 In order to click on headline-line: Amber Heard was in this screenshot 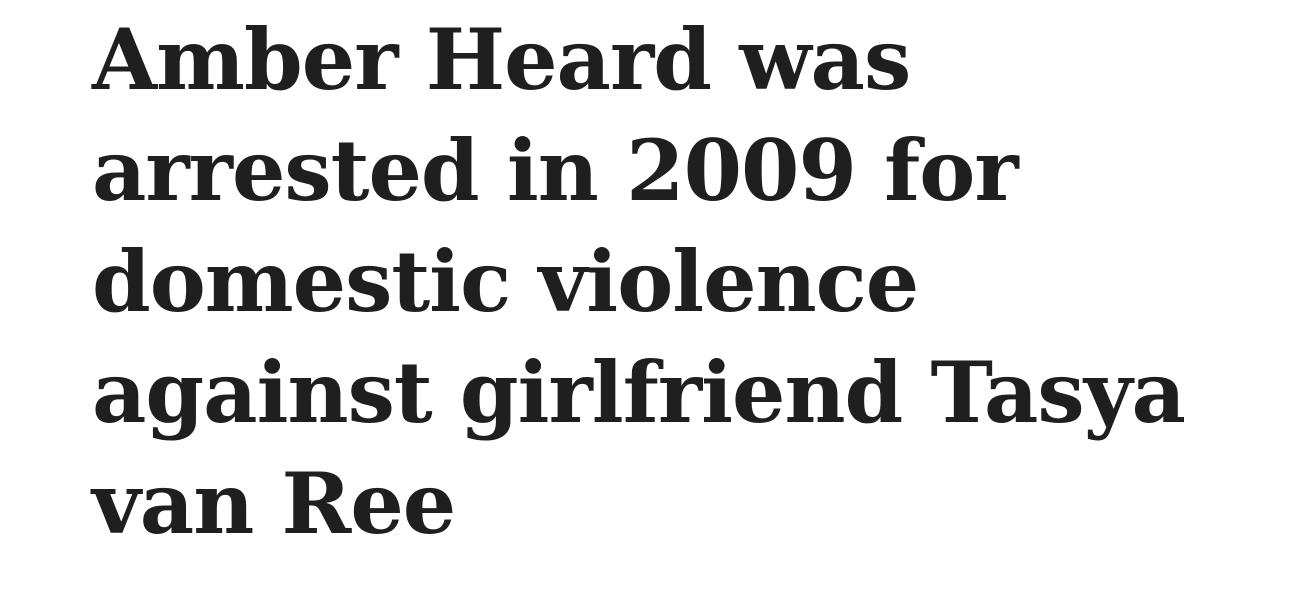, I will do `click(501, 59)`.